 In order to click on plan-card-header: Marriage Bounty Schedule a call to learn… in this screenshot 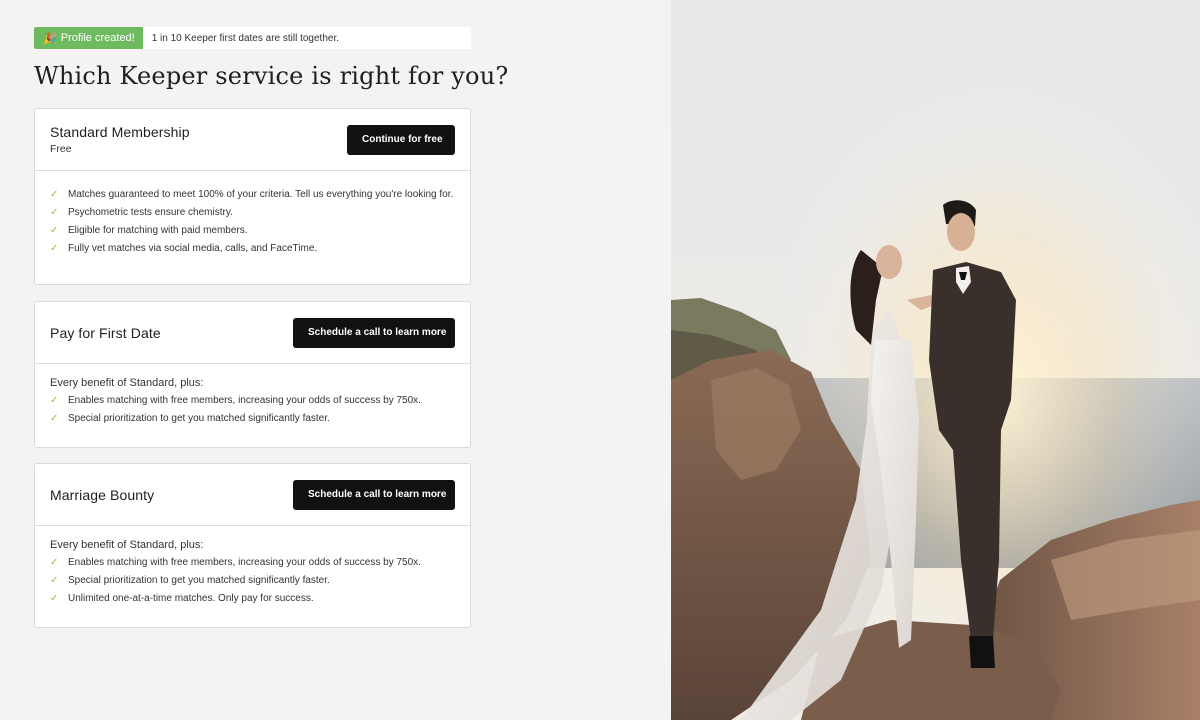, I will do `click(252, 495)`.